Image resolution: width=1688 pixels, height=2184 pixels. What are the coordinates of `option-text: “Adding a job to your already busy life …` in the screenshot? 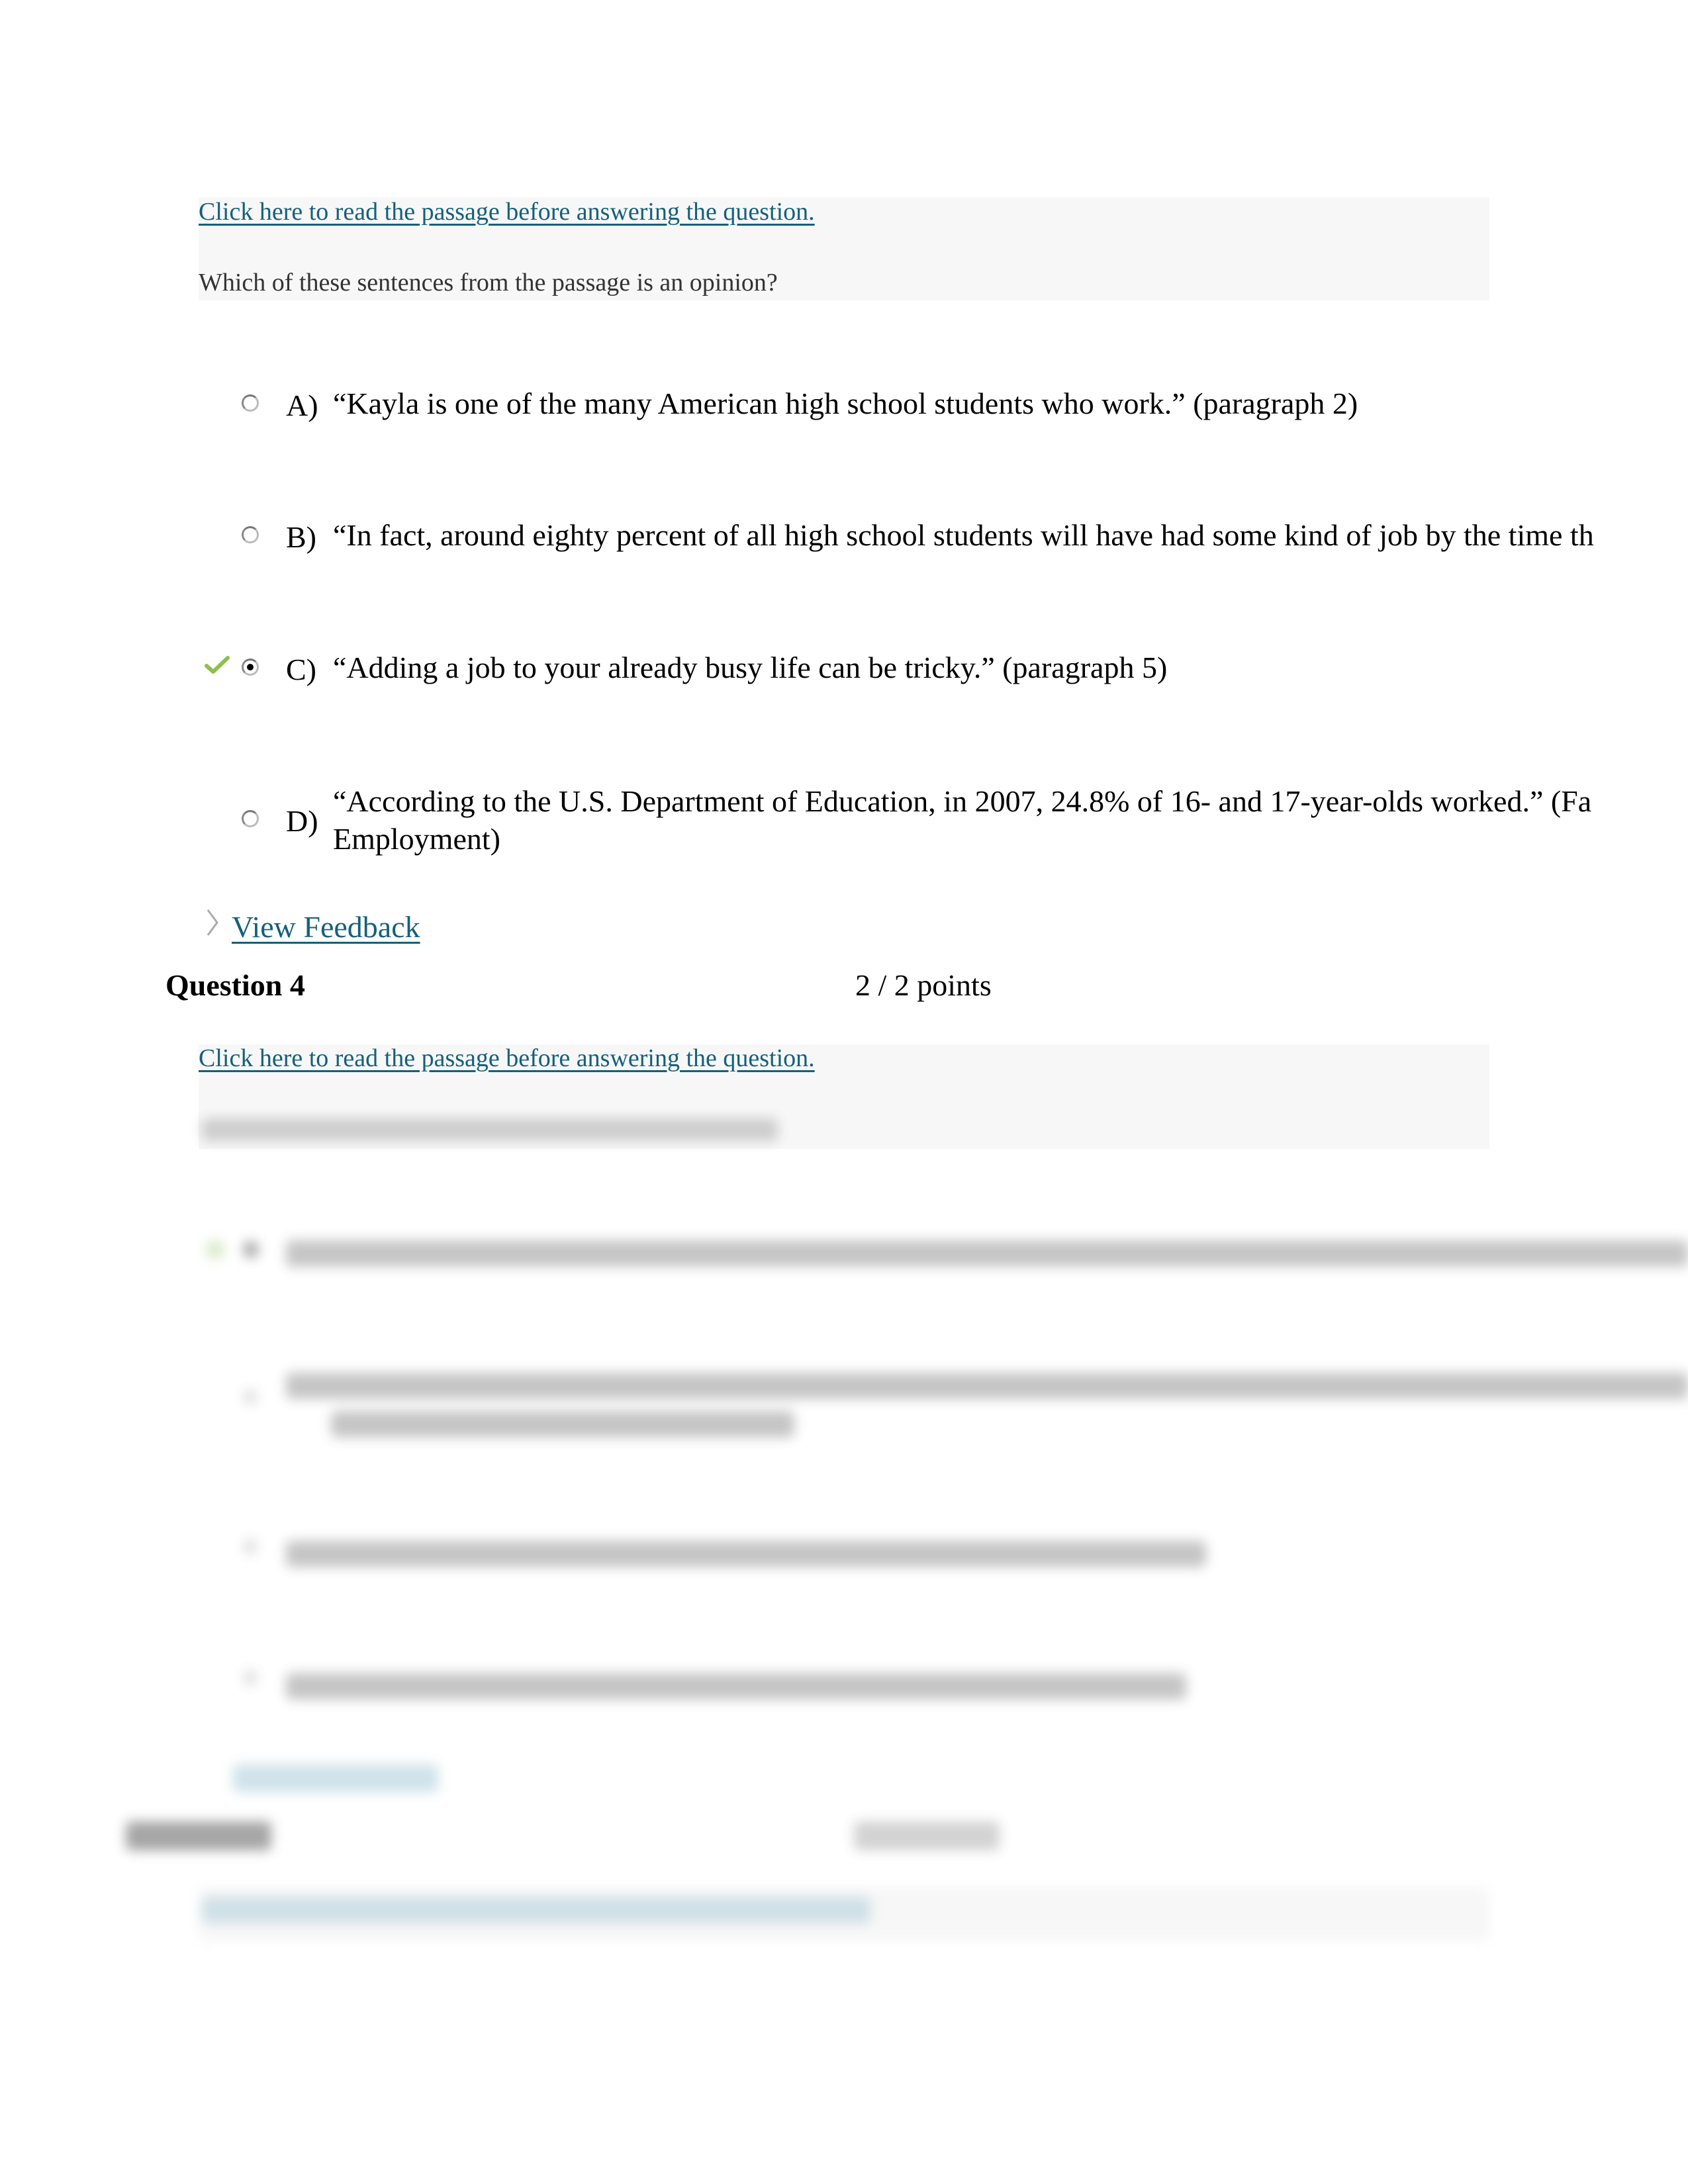 It's located at (750, 667).